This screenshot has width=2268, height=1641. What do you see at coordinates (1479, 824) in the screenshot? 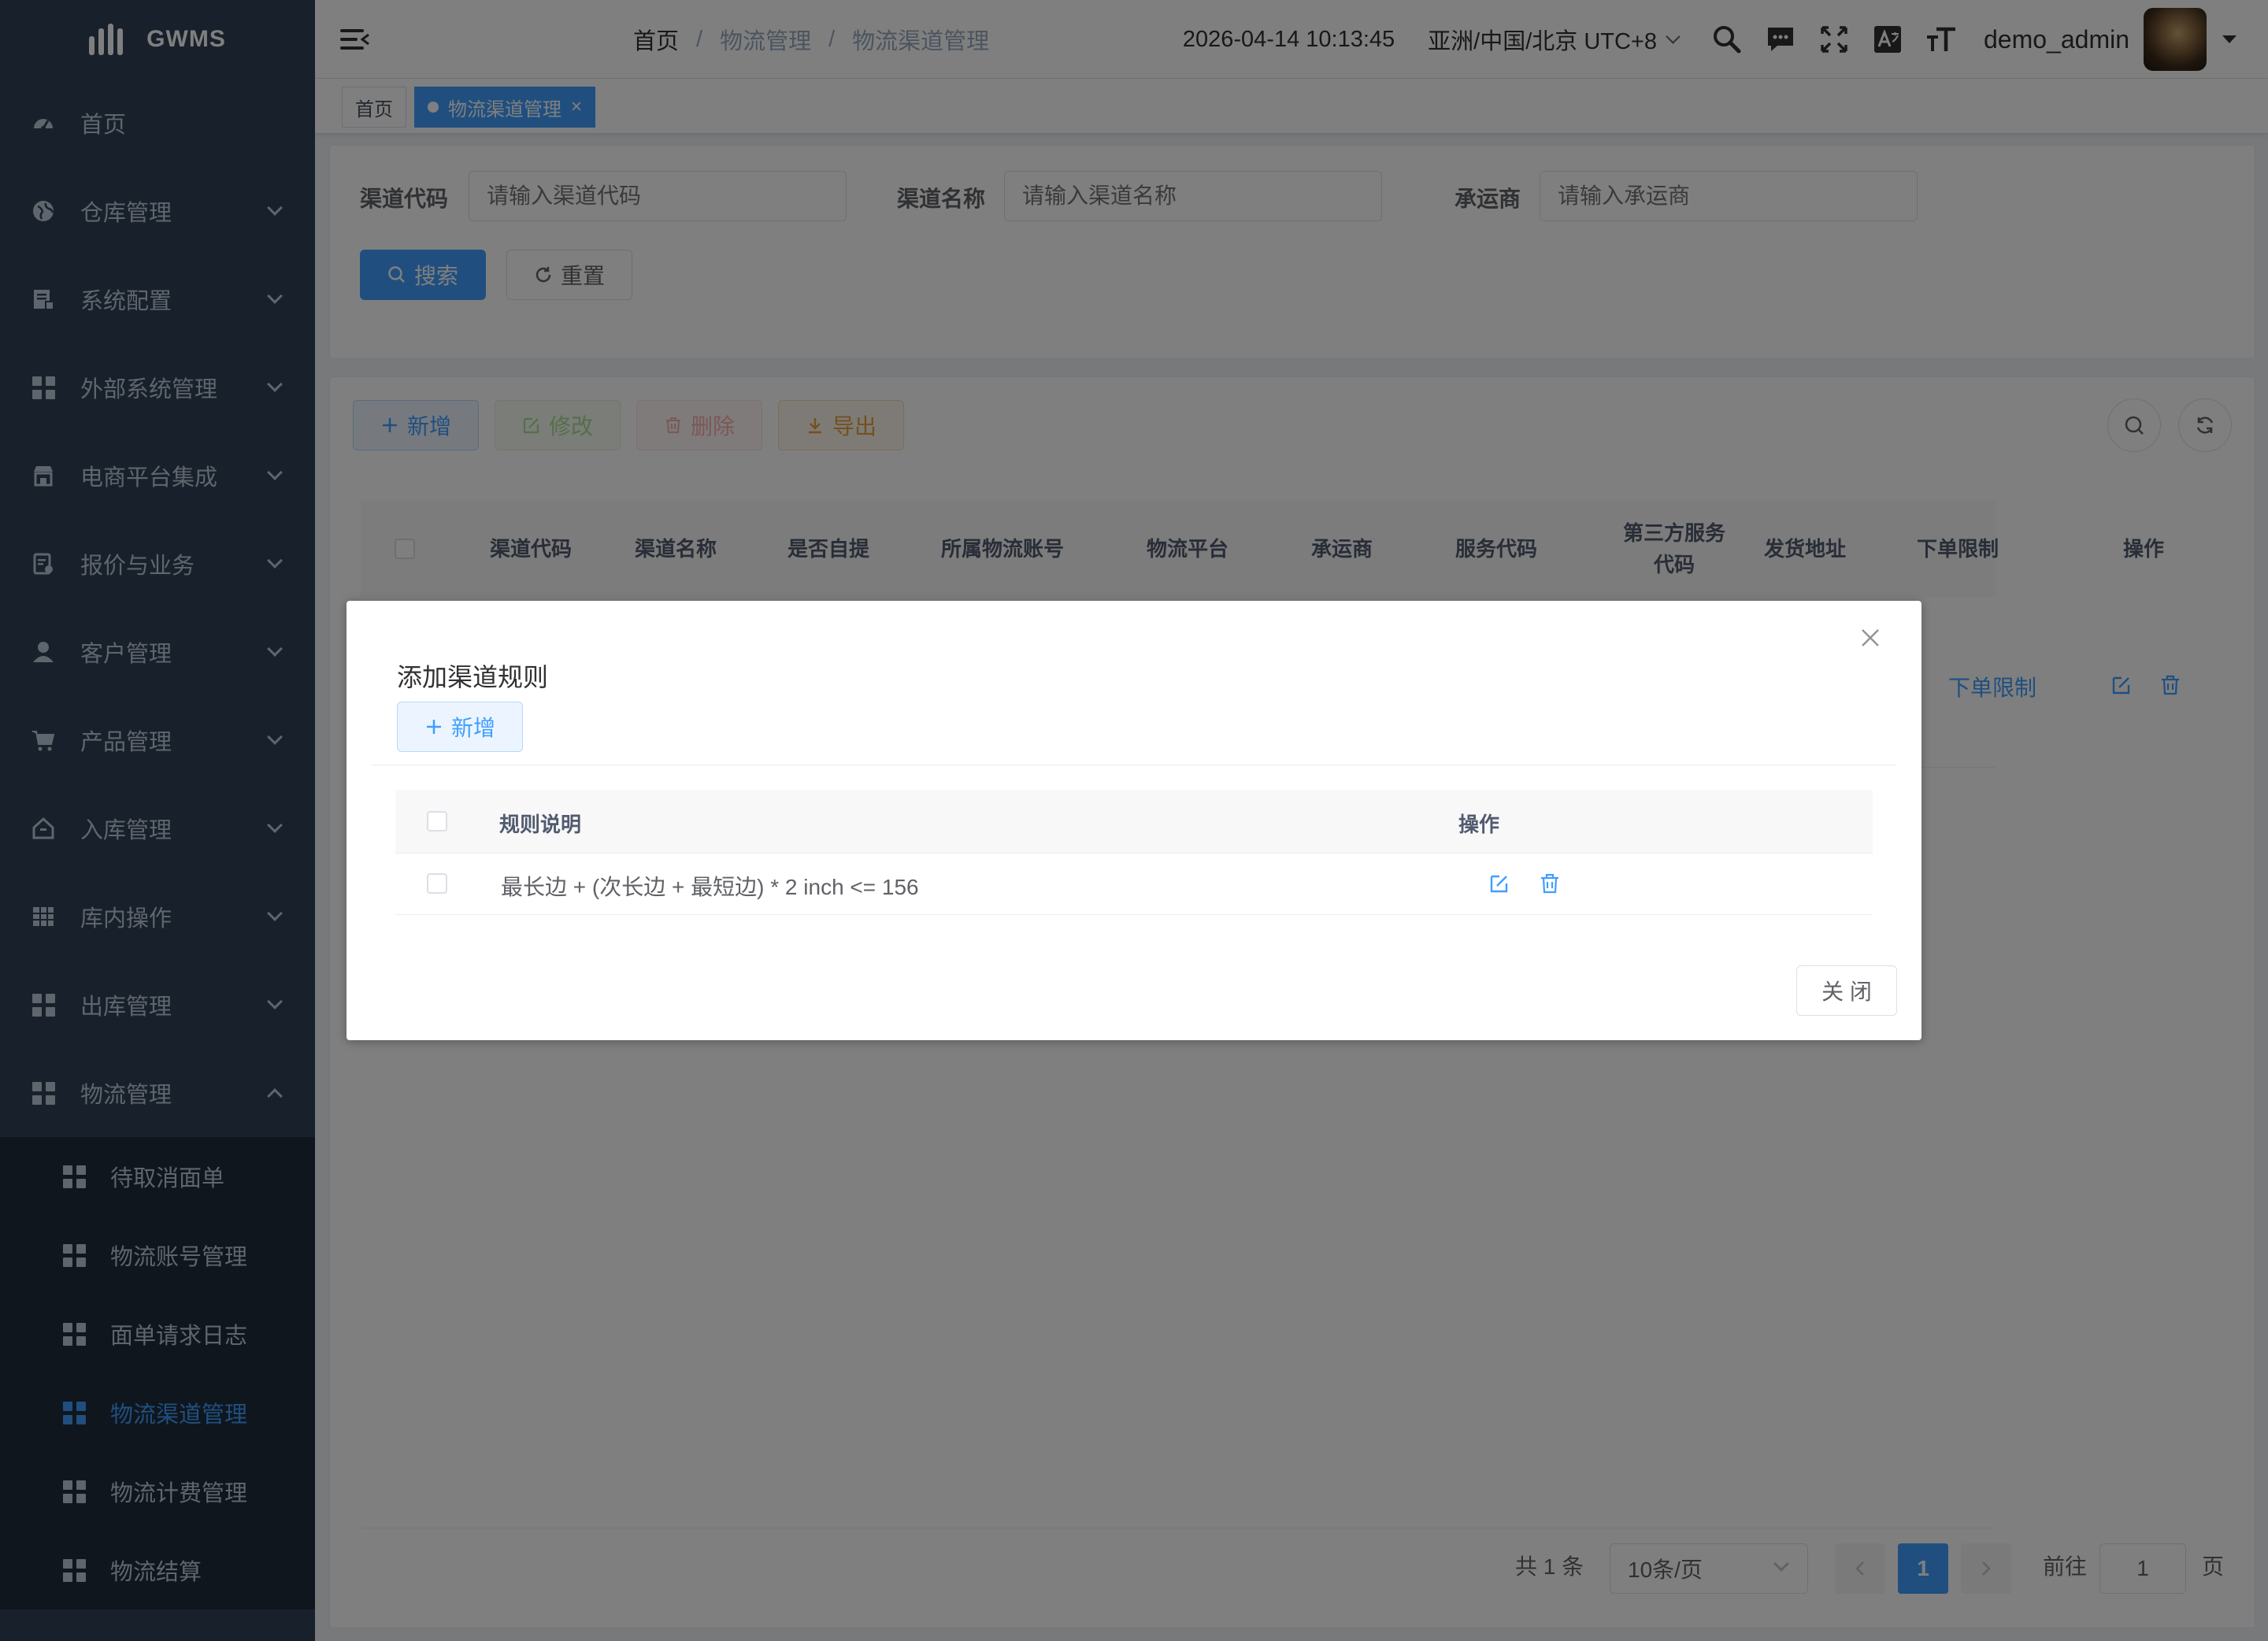
I see `column-header: 操作` at bounding box center [1479, 824].